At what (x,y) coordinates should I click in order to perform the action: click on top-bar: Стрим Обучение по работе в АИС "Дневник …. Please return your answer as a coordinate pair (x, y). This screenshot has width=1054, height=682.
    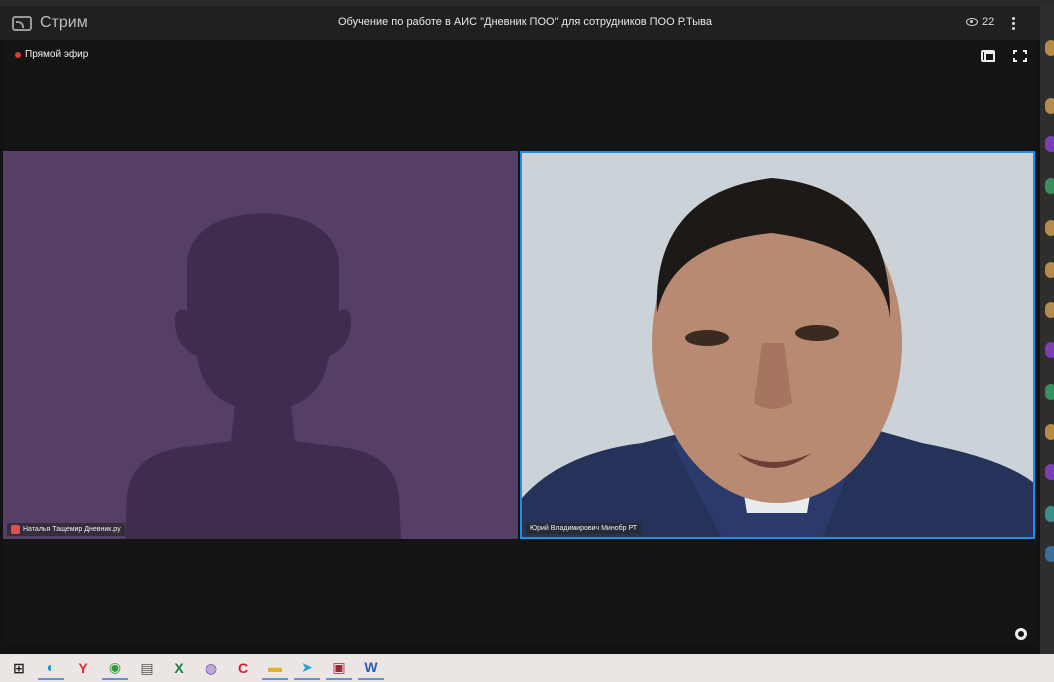
    Looking at the image, I should click on (520, 23).